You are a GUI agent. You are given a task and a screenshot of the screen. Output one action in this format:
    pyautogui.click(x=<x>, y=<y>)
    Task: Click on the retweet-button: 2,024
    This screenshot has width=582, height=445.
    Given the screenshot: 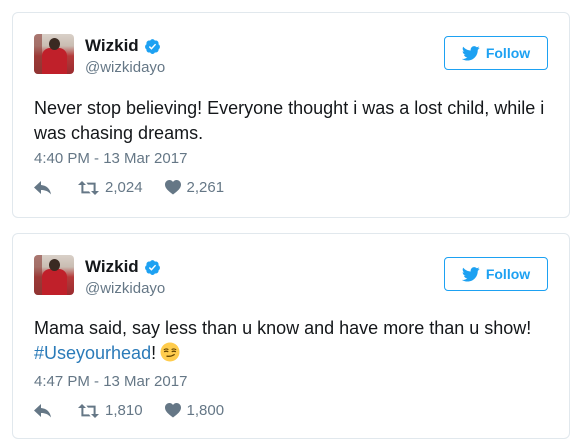 What is the action you would take?
    pyautogui.click(x=110, y=187)
    